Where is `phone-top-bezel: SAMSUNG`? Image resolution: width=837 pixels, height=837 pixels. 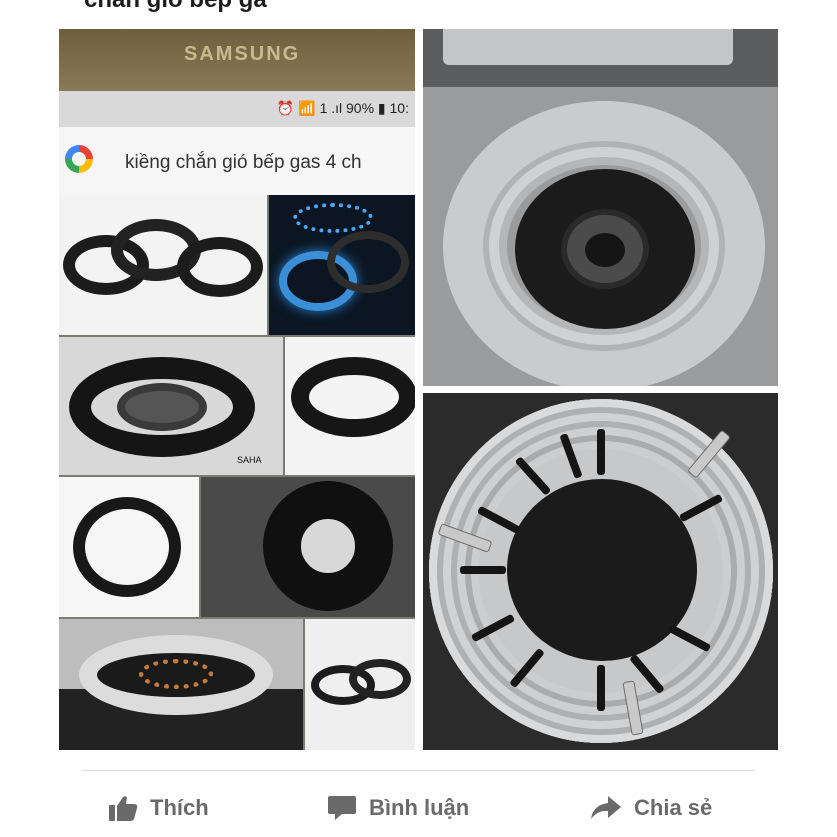
phone-top-bezel: SAMSUNG is located at coordinates (237, 60).